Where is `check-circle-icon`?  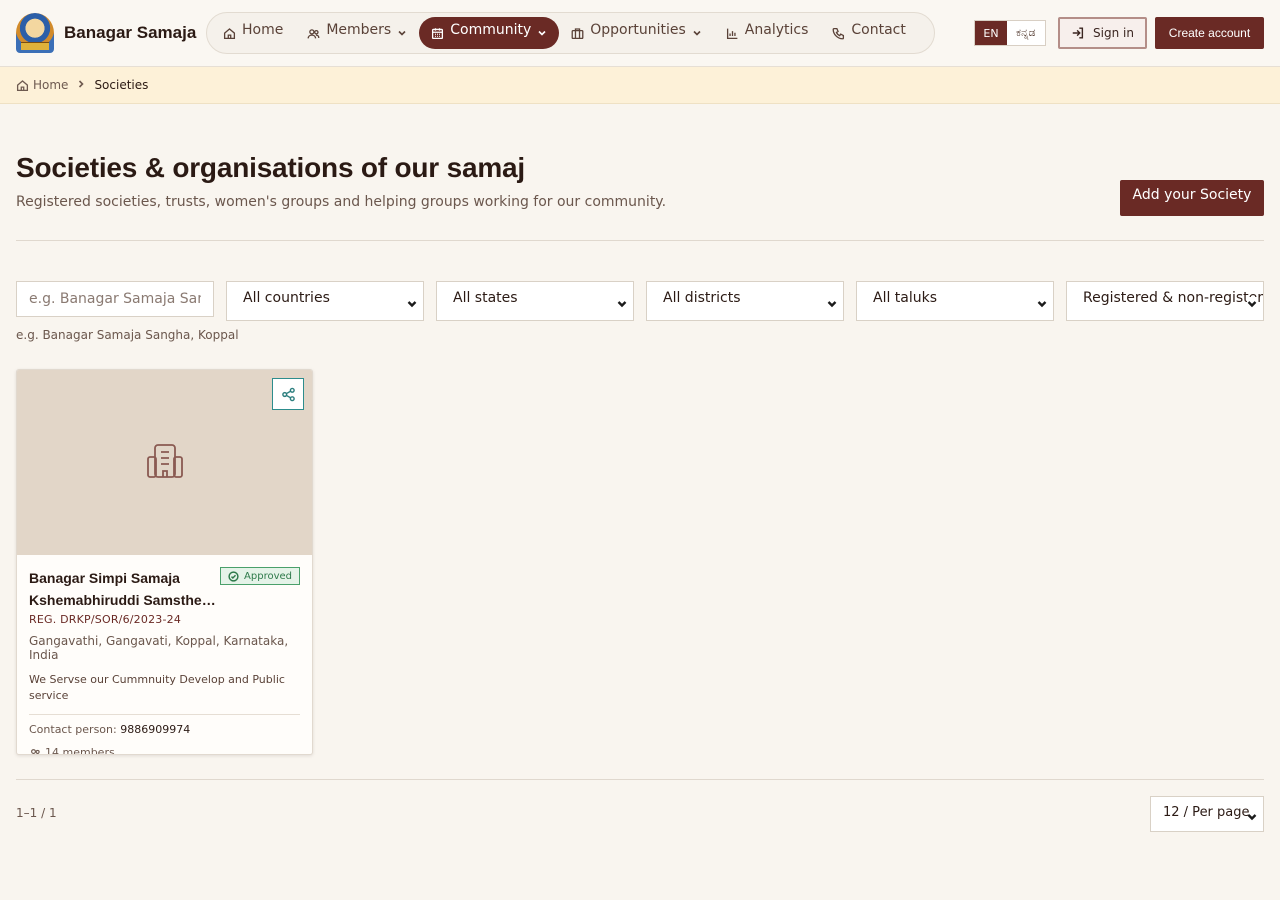 check-circle-icon is located at coordinates (233, 576).